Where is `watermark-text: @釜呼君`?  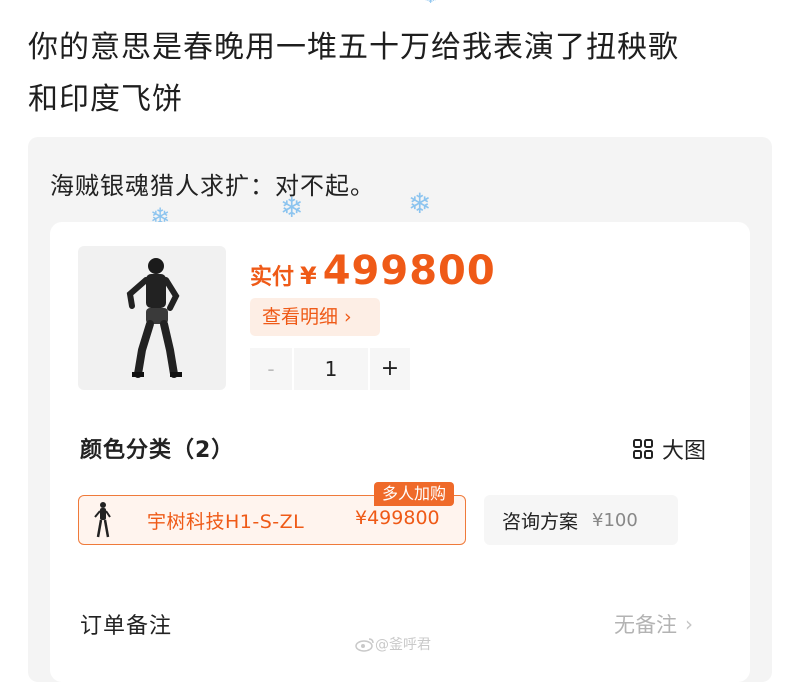 watermark-text: @釜呼君 is located at coordinates (403, 645).